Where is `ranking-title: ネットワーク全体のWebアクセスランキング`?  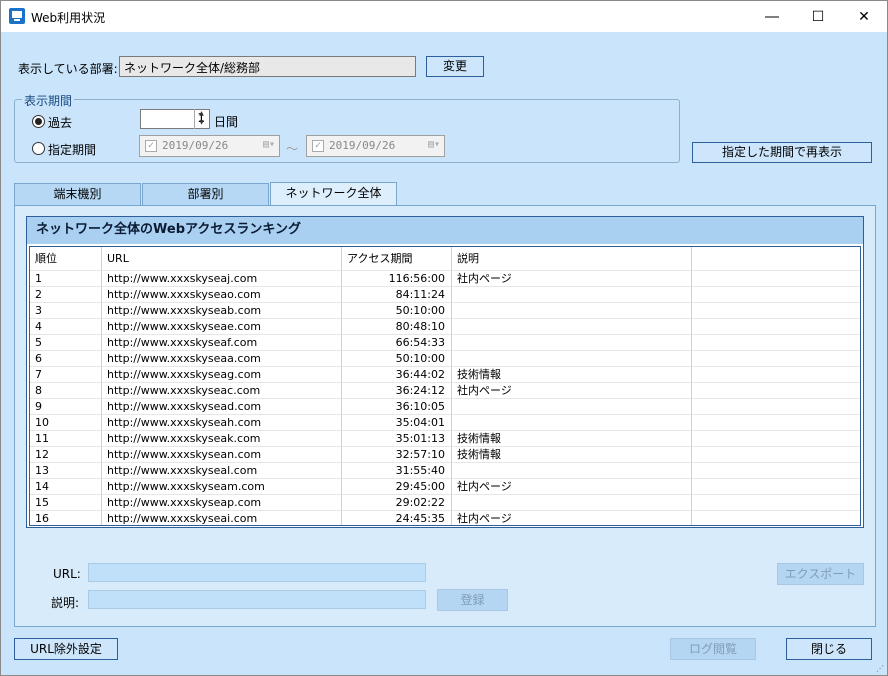 ranking-title: ネットワーク全体のWebアクセスランキング is located at coordinates (445, 230).